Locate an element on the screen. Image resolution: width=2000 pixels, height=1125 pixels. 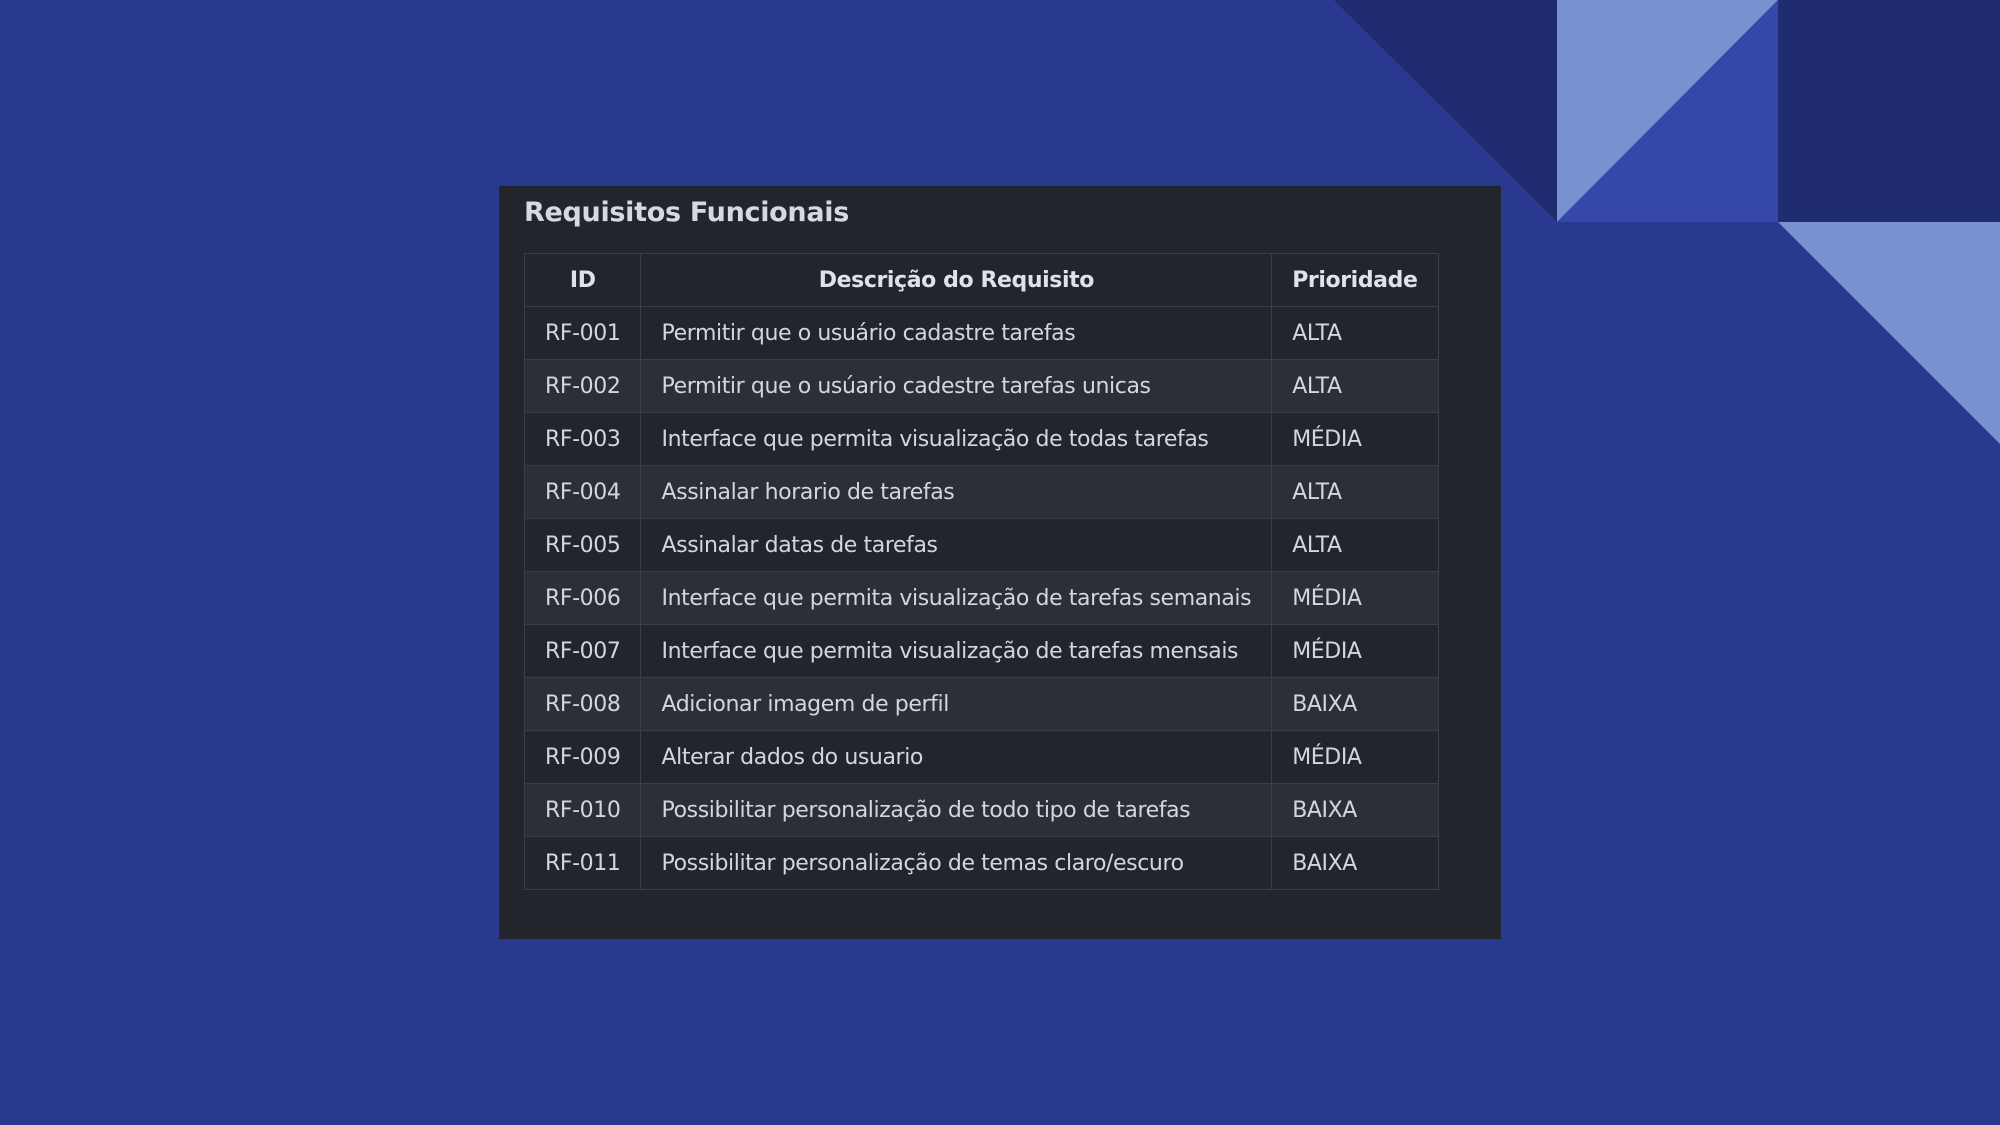
requirement-description: Alterar dados do usuario is located at coordinates (956, 757).